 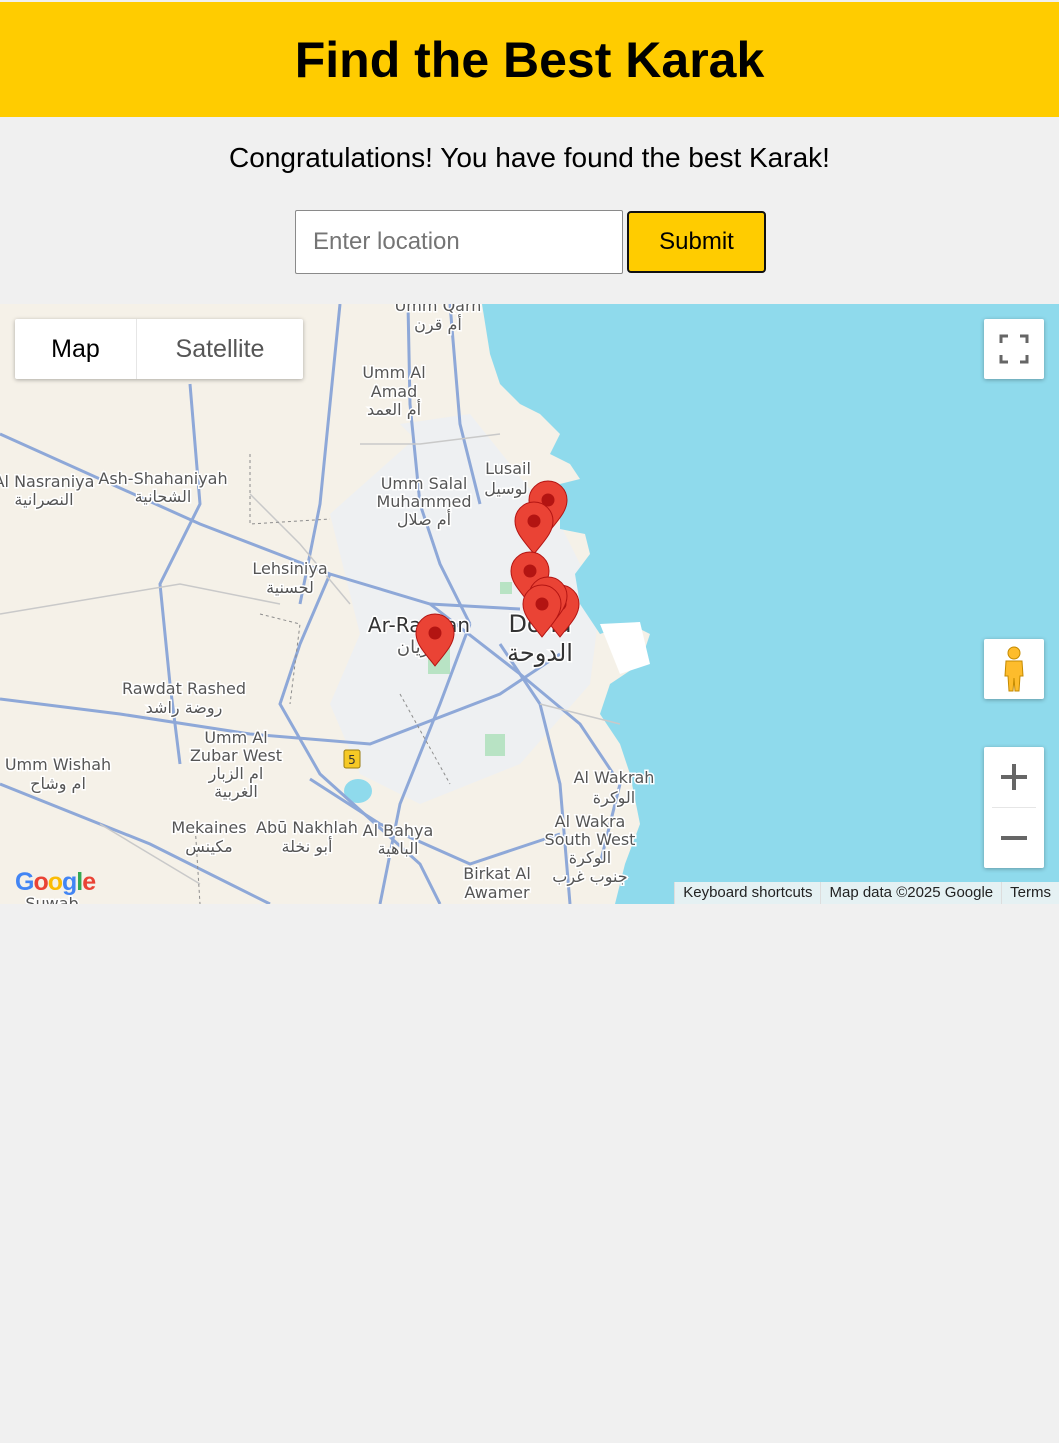 I want to click on label-umm-salal-2: Muhammed, so click(x=423, y=501).